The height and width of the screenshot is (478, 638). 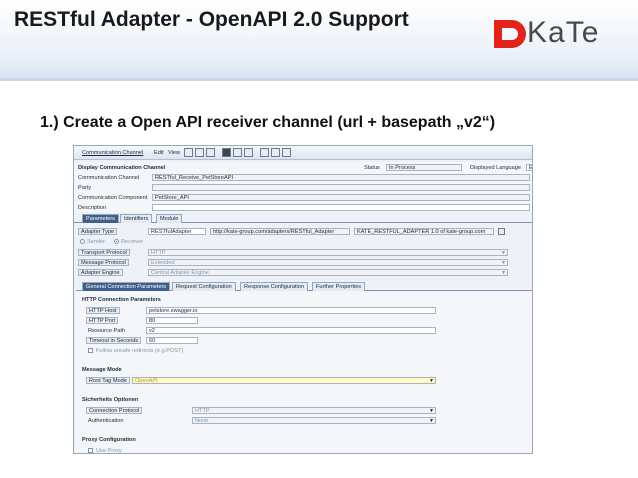 What do you see at coordinates (110, 400) in the screenshot?
I see `security-options-title: Sicherheits Optionen` at bounding box center [110, 400].